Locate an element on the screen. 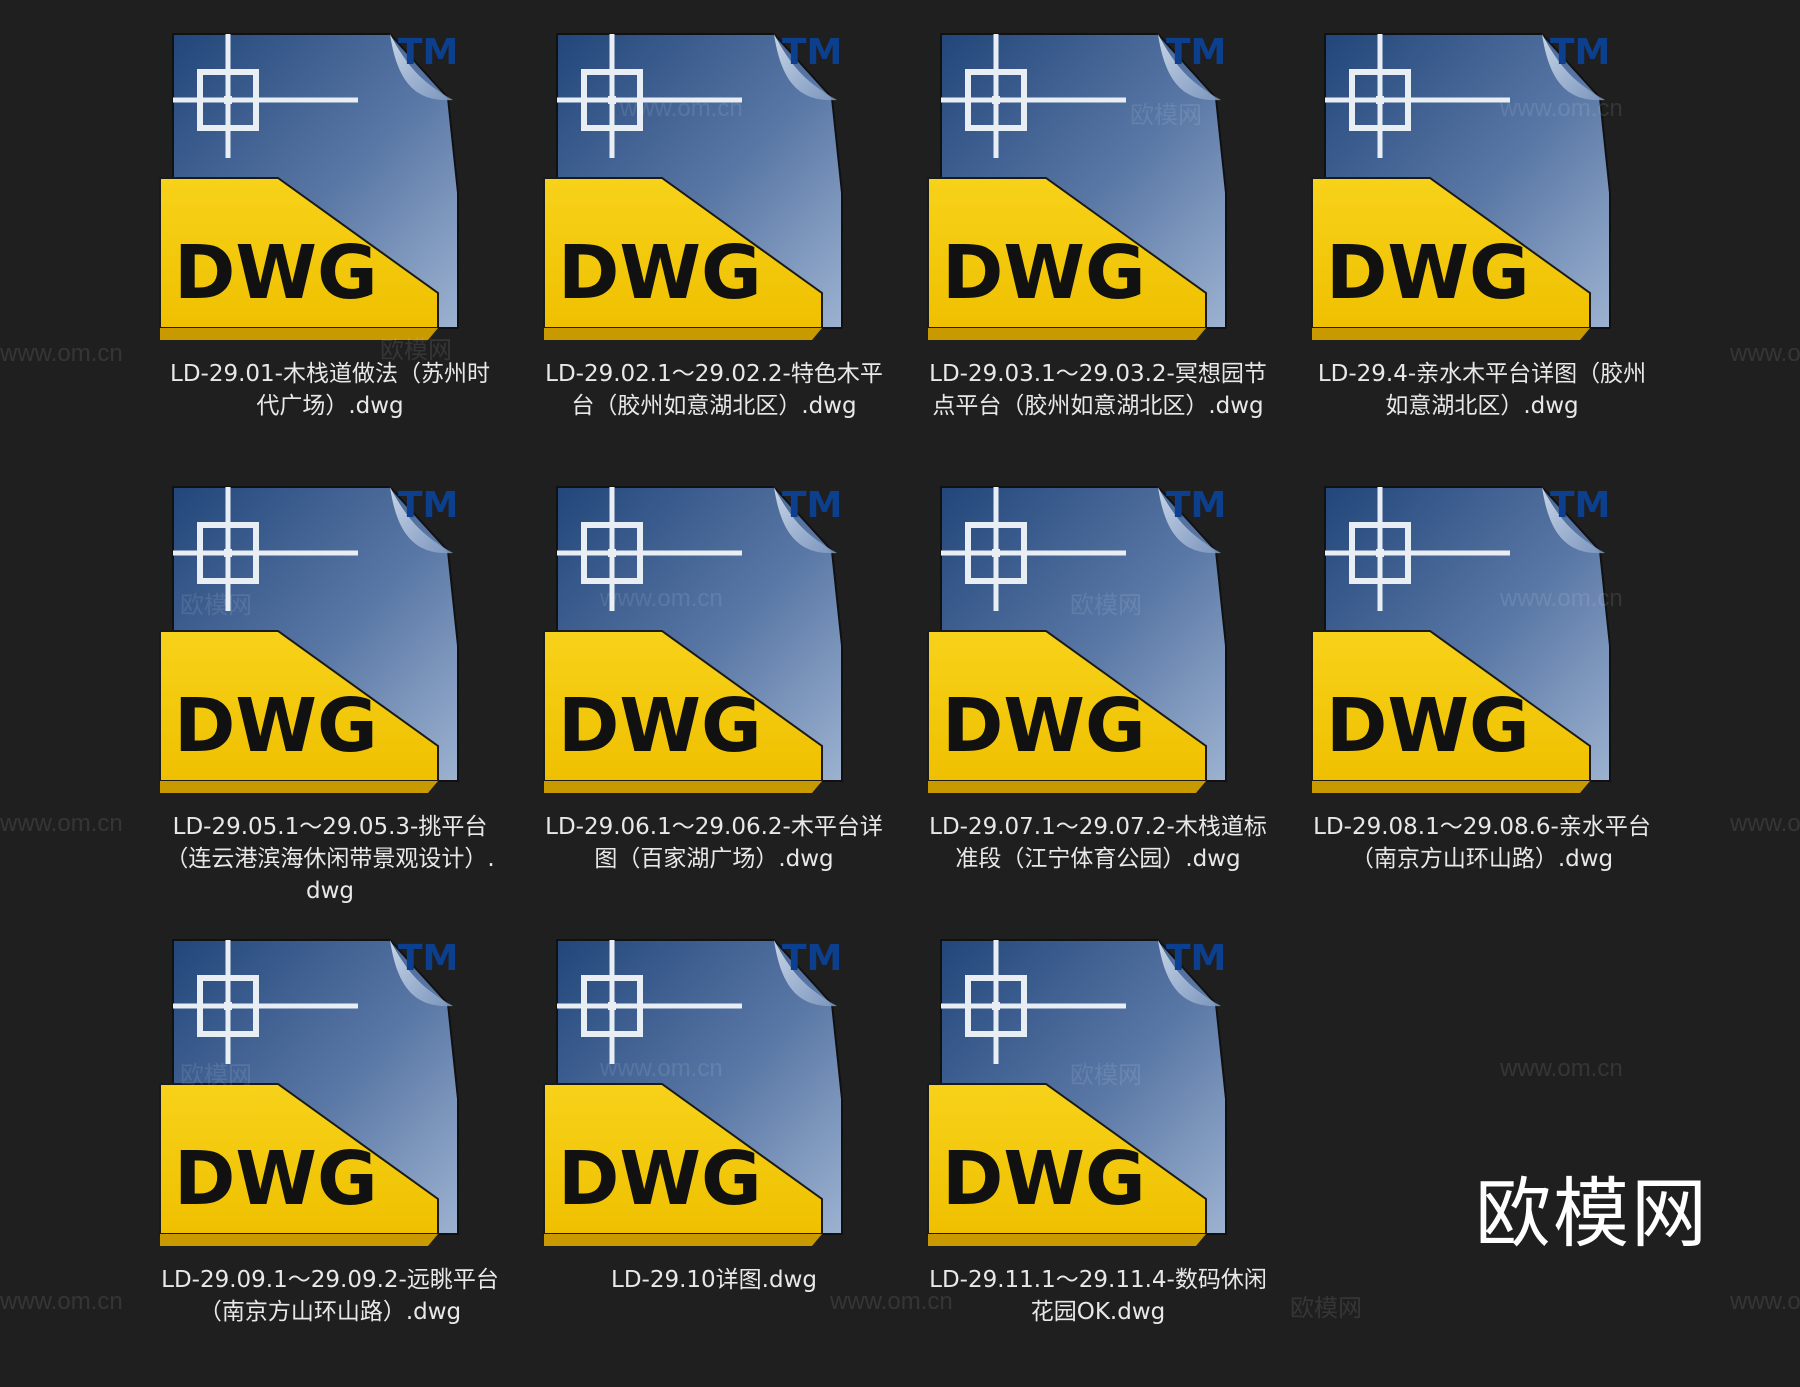 The width and height of the screenshot is (1800, 1387). file-item: TM DWG LD-29.01-木栈道做法（苏州时代广场）.dwg is located at coordinates (350, 254).